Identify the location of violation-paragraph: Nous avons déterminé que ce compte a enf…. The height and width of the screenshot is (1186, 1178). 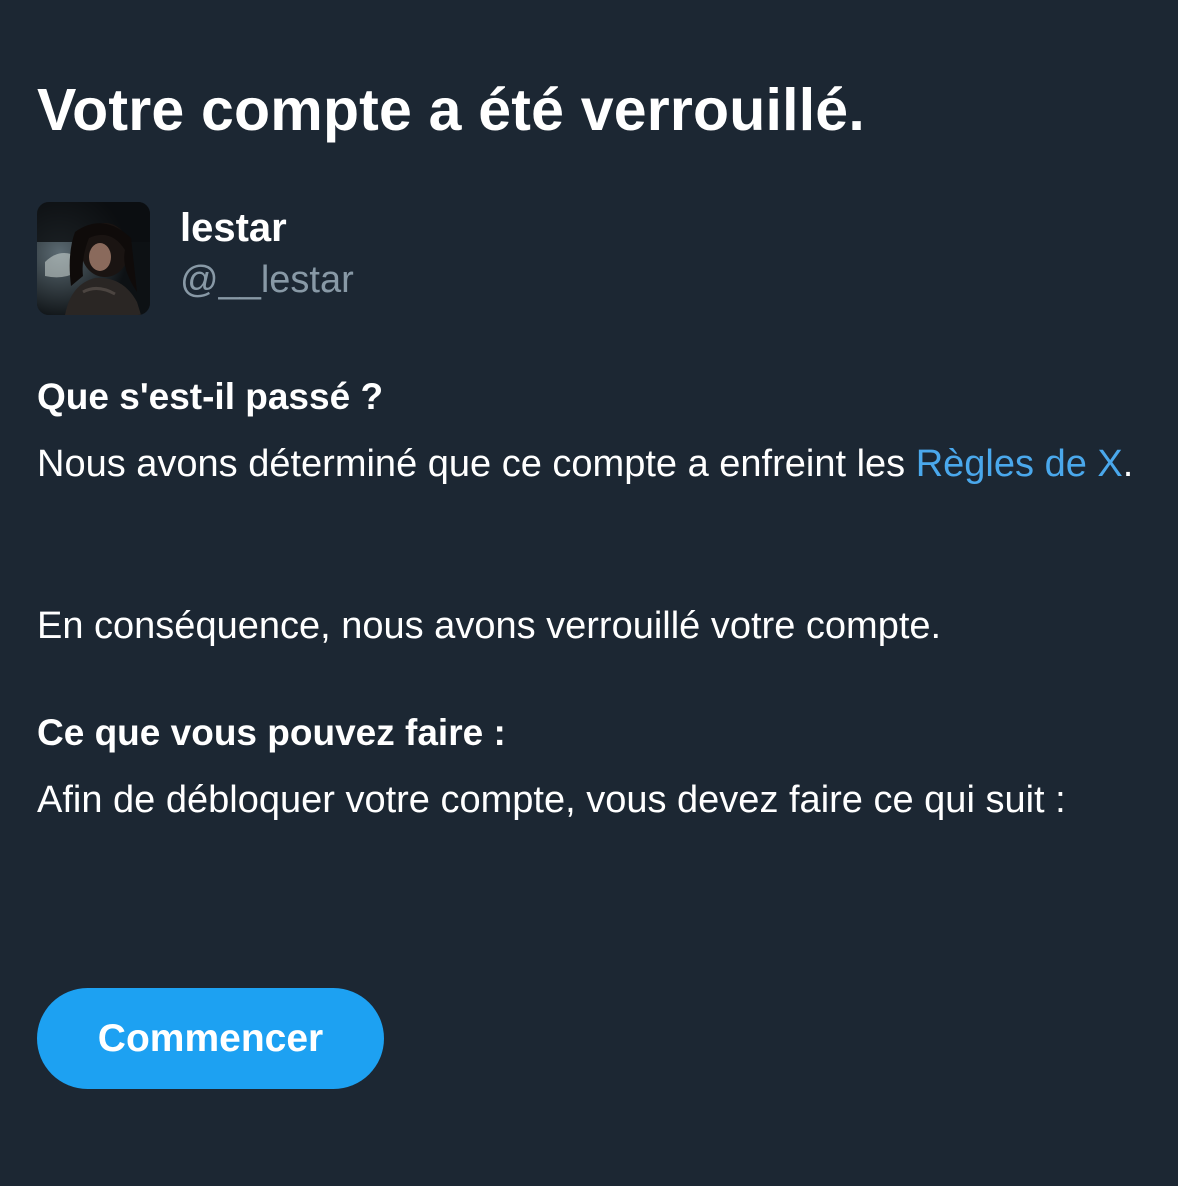
(592, 464).